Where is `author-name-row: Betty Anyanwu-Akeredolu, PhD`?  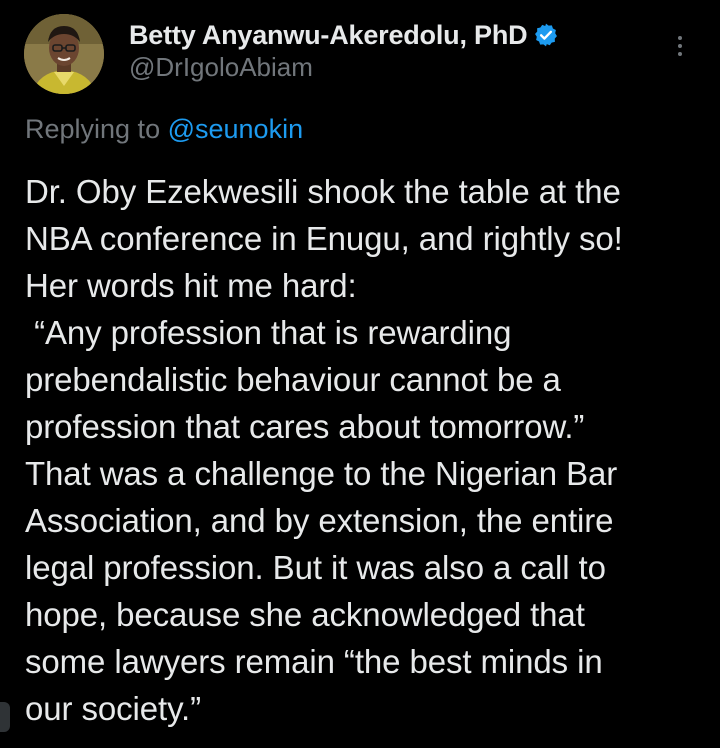 author-name-row: Betty Anyanwu-Akeredolu, PhD is located at coordinates (344, 35).